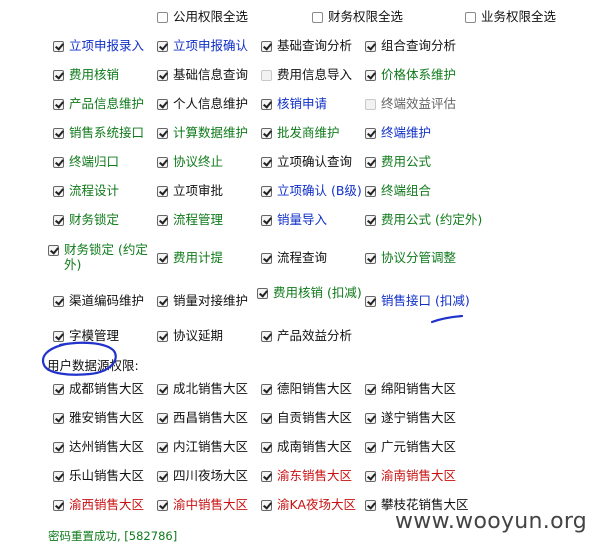  Describe the element at coordinates (86, 225) in the screenshot. I see `permission-item: 财务锁定` at that location.